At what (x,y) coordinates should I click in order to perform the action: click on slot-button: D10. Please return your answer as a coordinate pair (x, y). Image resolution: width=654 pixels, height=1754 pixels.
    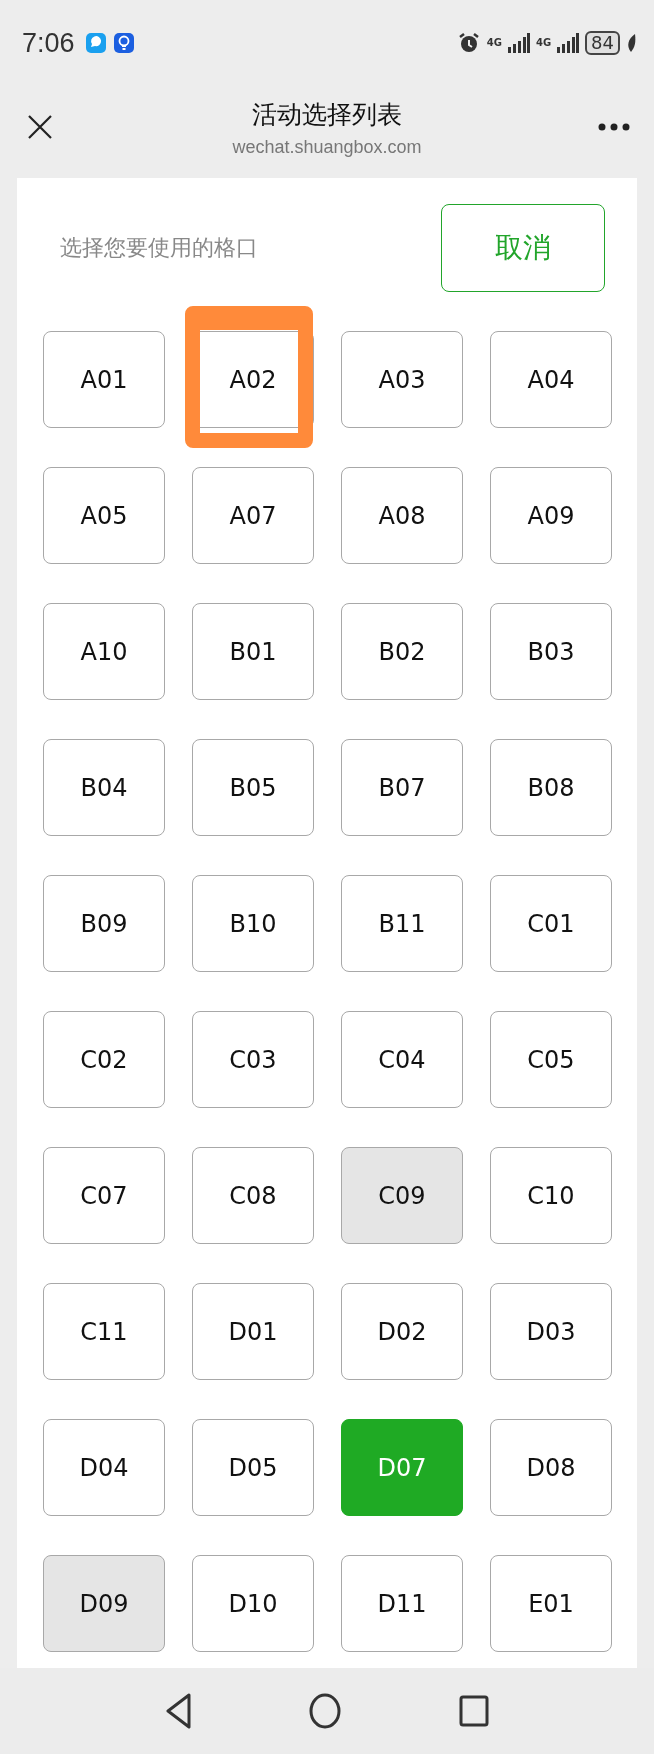
    Looking at the image, I should click on (253, 1603).